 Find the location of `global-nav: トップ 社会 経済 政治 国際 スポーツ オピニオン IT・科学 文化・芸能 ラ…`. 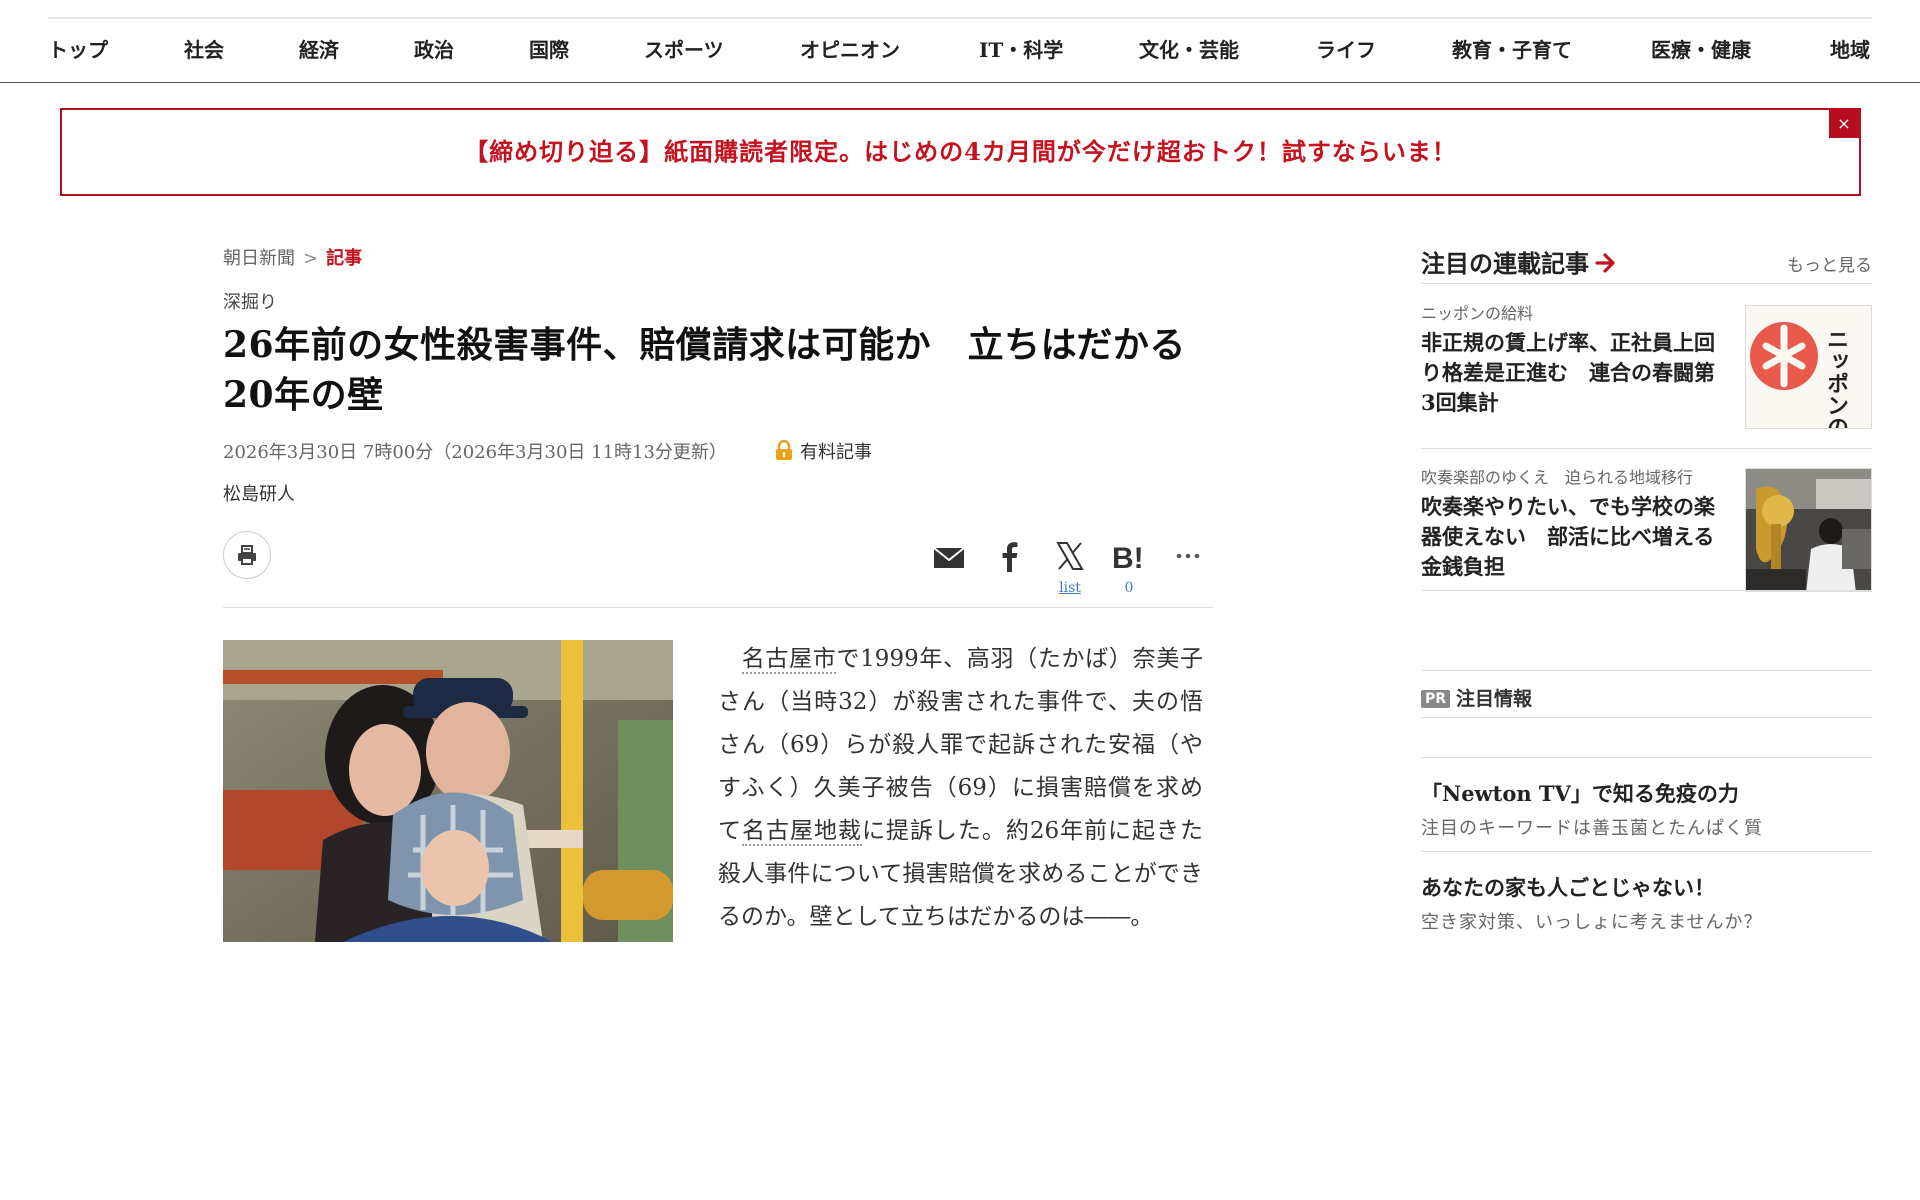

global-nav: トップ 社会 経済 政治 国際 スポーツ オピニオン IT・科学 文化・芸能 ラ… is located at coordinates (960, 50).